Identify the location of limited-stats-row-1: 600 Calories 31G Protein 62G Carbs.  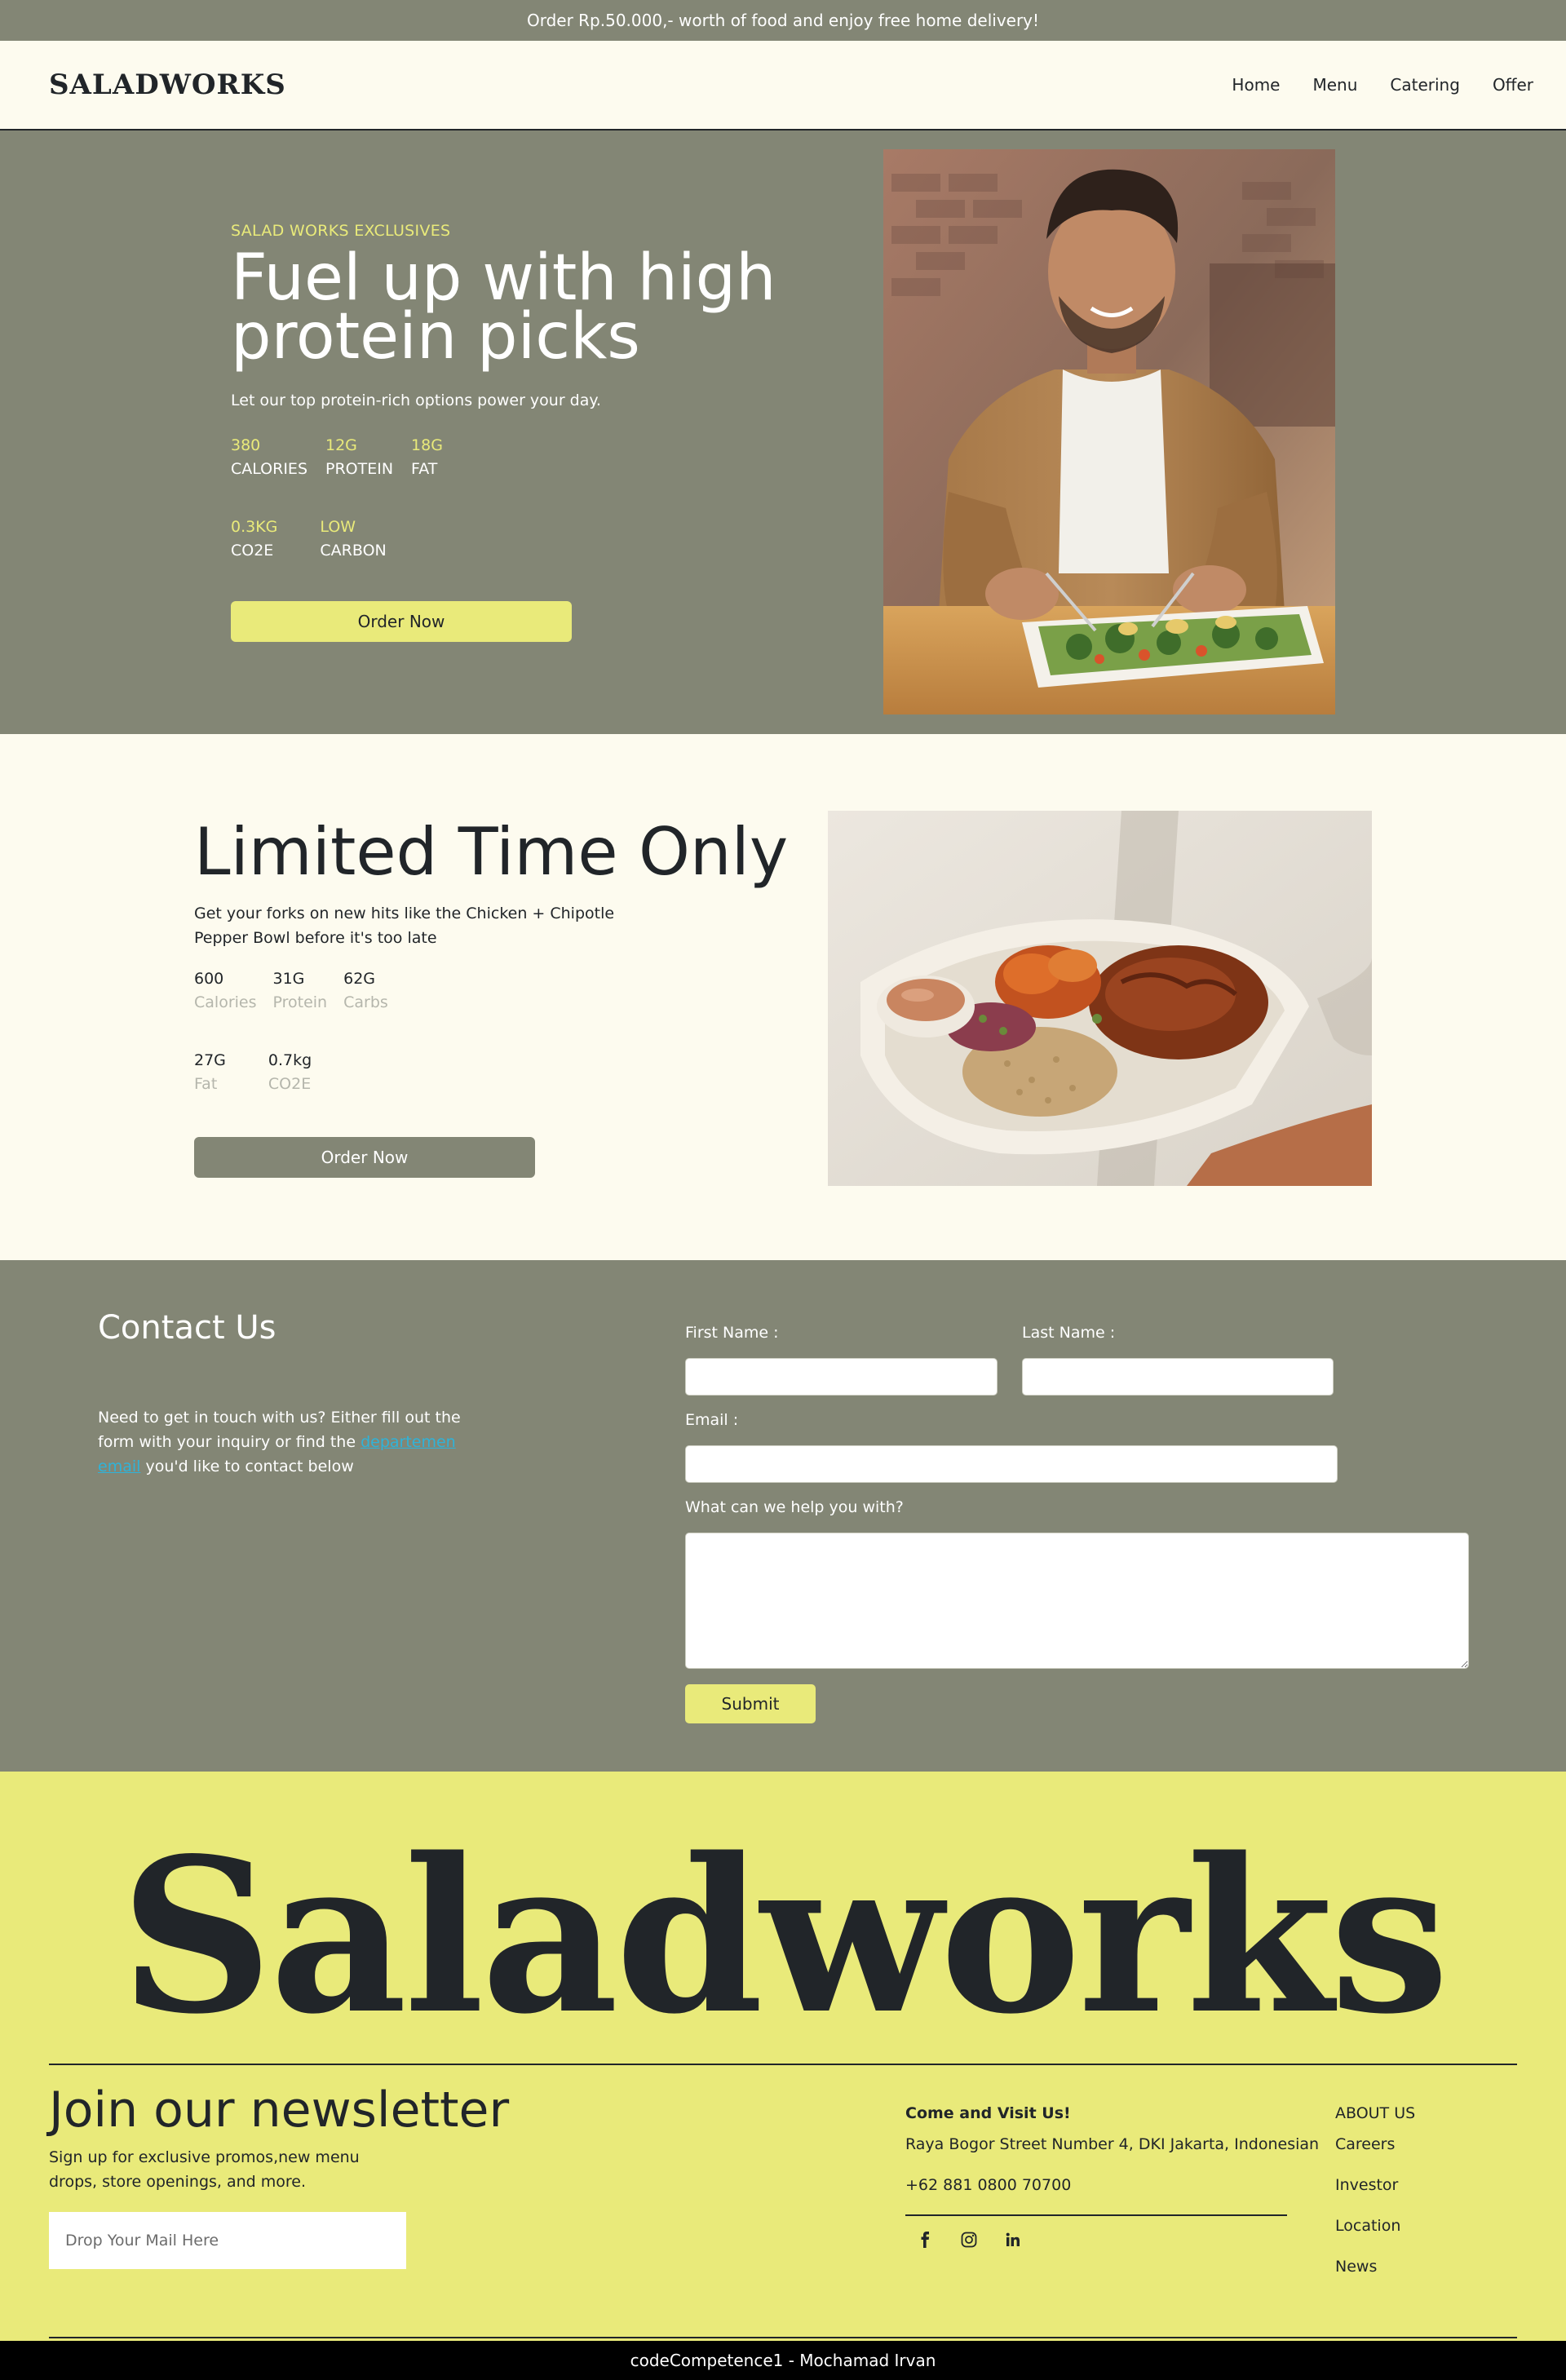
(291, 991).